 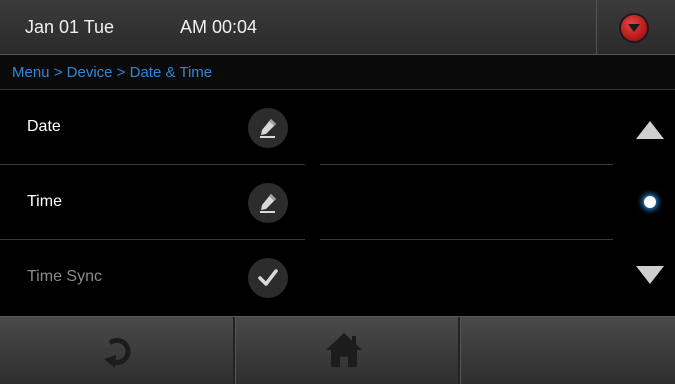 I want to click on refresh-button, so click(x=116, y=350).